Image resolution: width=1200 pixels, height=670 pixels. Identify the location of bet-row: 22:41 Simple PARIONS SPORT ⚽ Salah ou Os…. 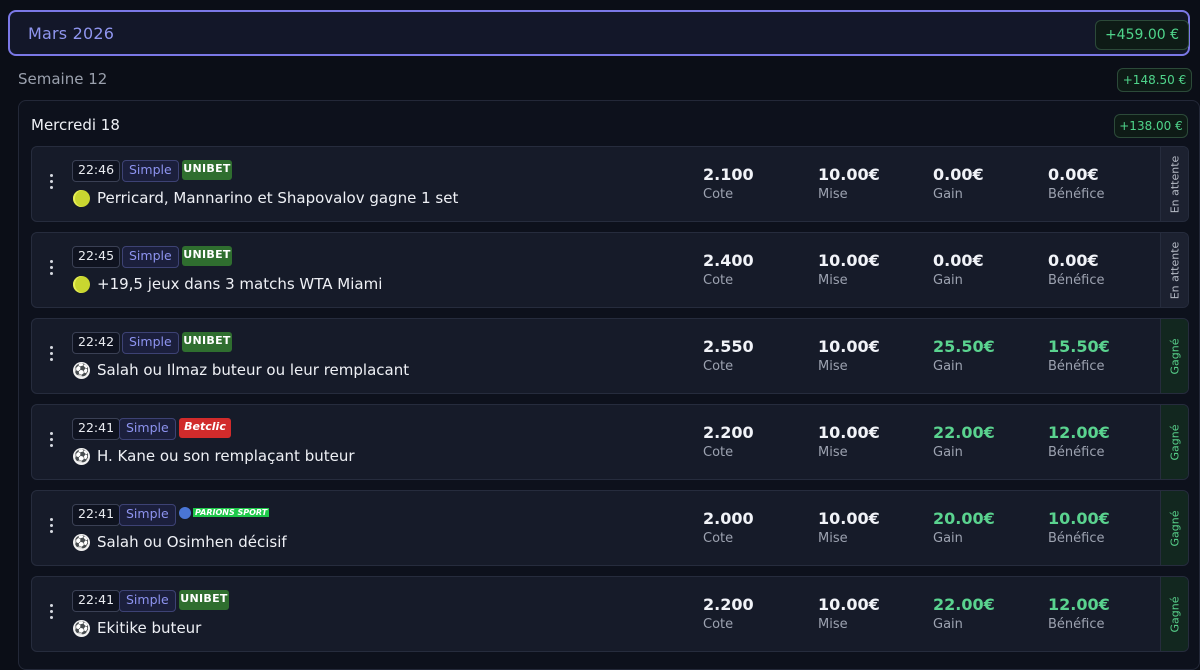
(610, 528).